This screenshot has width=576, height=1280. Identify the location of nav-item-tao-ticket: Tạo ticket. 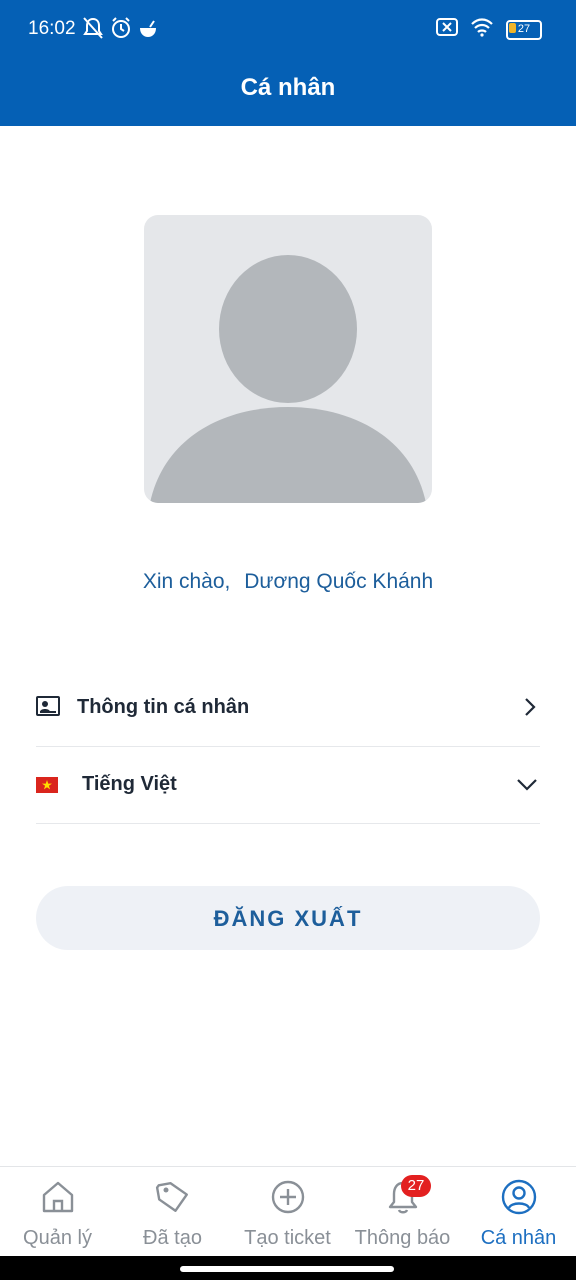
(287, 1212).